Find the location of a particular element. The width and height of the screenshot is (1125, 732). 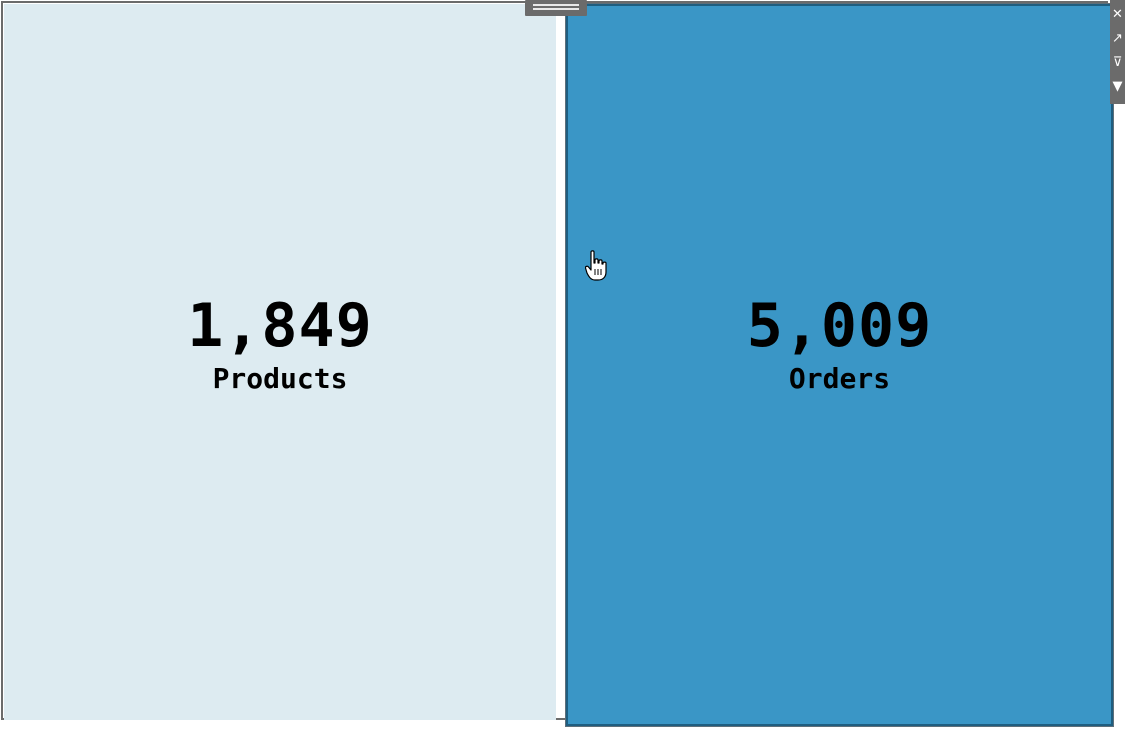

drag-handle is located at coordinates (556, 8).